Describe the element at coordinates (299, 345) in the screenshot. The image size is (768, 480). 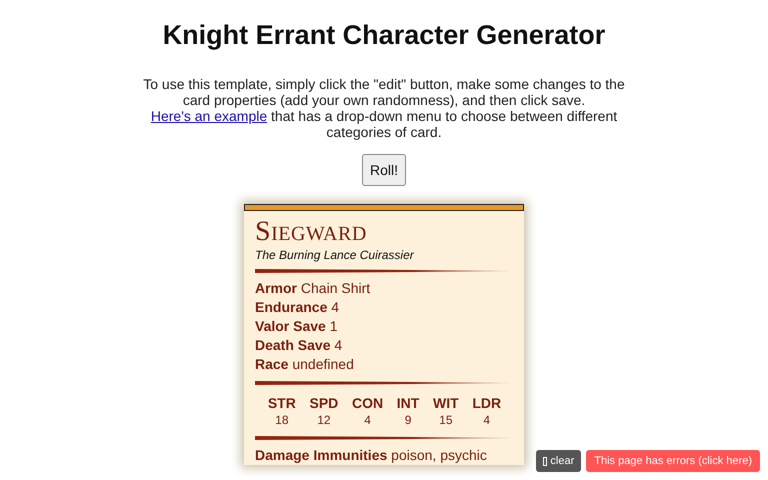
I see `property-line: Death Save 4` at that location.